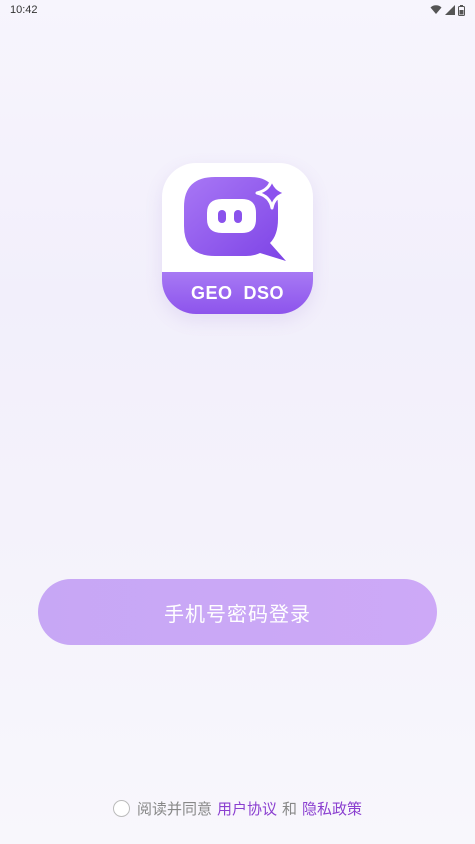 The image size is (475, 844). What do you see at coordinates (461, 10) in the screenshot?
I see `battery-icon` at bounding box center [461, 10].